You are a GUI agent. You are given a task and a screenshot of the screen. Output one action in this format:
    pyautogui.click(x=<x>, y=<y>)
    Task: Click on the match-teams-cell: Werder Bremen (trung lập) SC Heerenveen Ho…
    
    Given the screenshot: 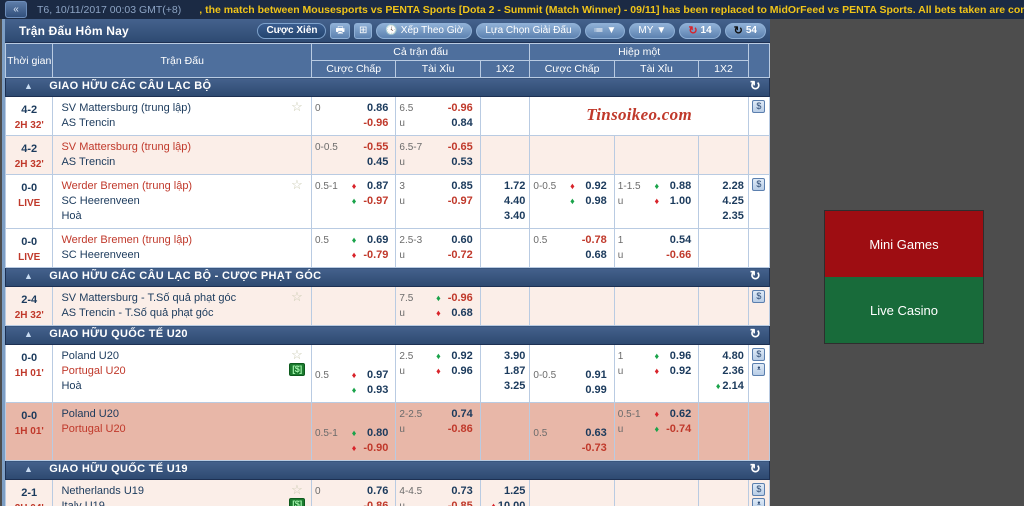 What is the action you would take?
    pyautogui.click(x=182, y=201)
    